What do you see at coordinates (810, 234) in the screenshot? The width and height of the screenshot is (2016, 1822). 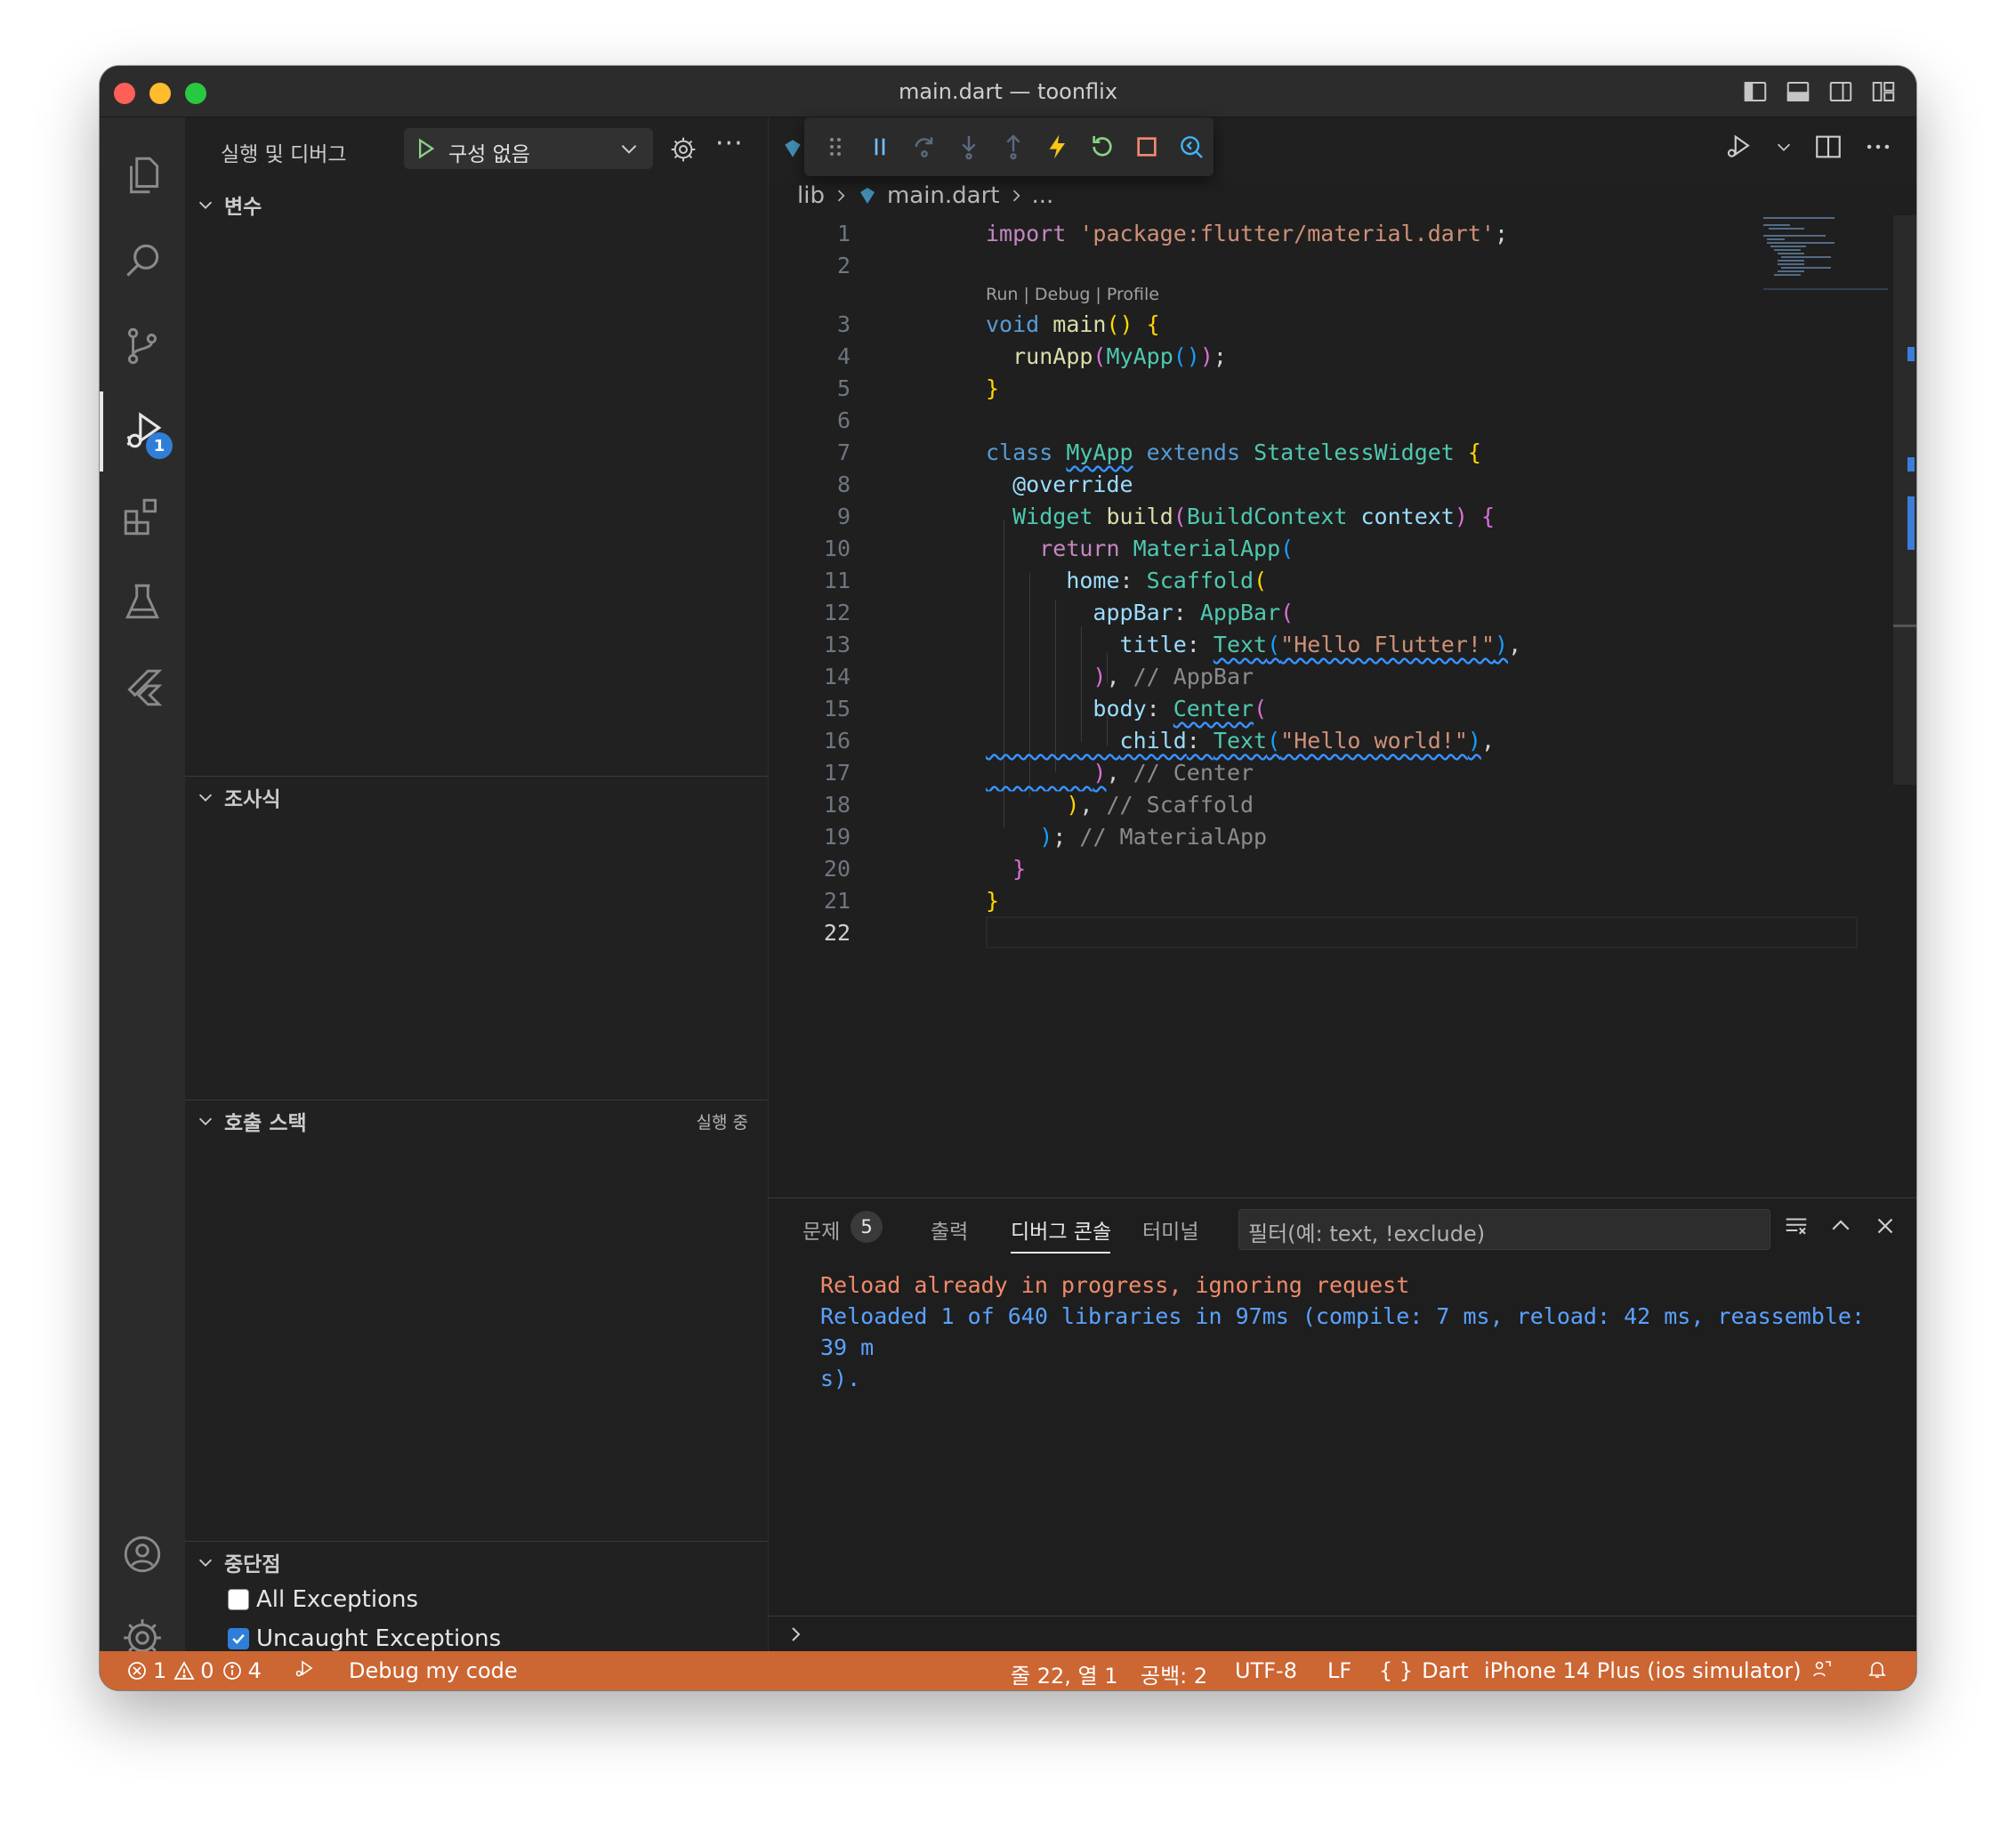 I see `line-number: 1` at bounding box center [810, 234].